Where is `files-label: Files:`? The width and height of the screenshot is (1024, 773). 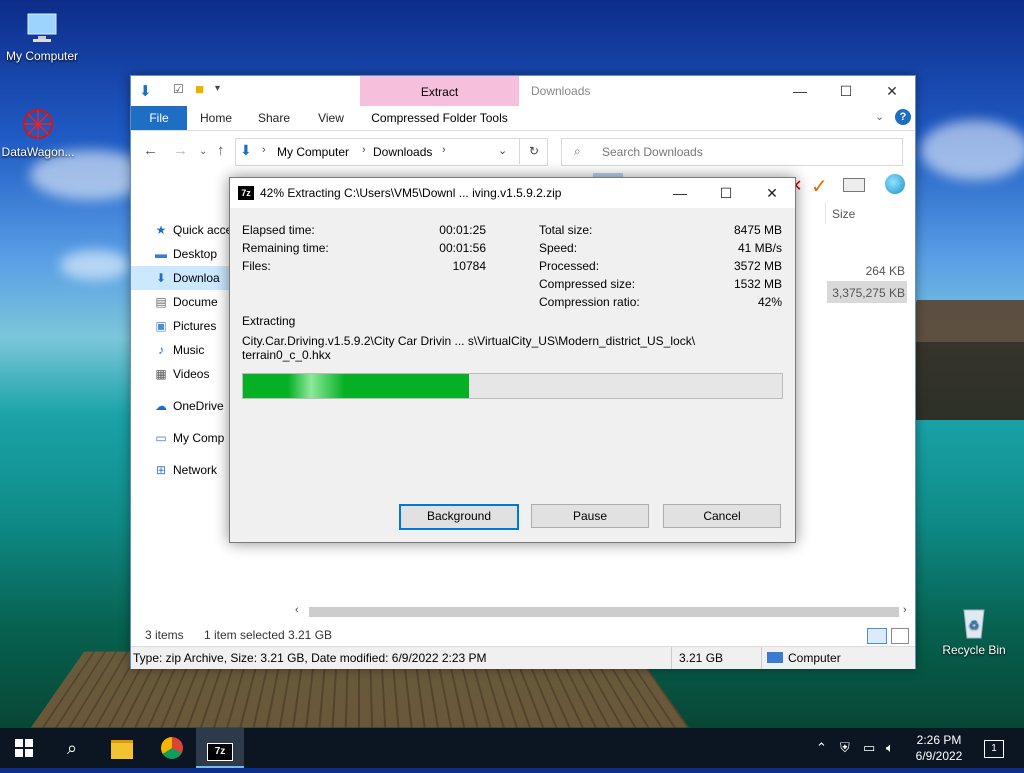 files-label: Files: is located at coordinates (256, 266).